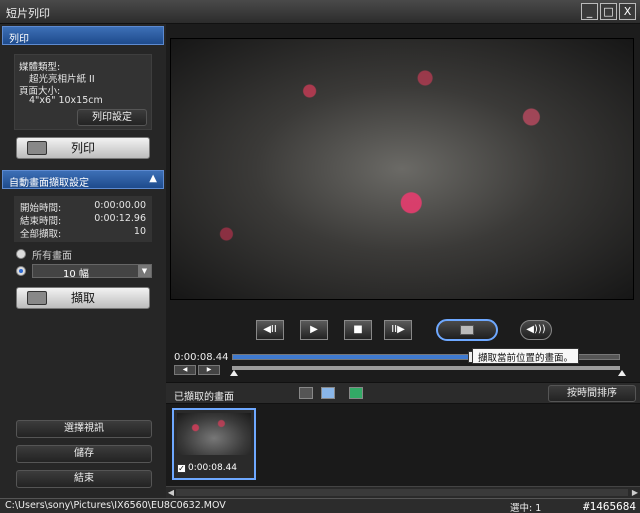 The image size is (640, 513). I want to click on grid-large-icon, so click(328, 393).